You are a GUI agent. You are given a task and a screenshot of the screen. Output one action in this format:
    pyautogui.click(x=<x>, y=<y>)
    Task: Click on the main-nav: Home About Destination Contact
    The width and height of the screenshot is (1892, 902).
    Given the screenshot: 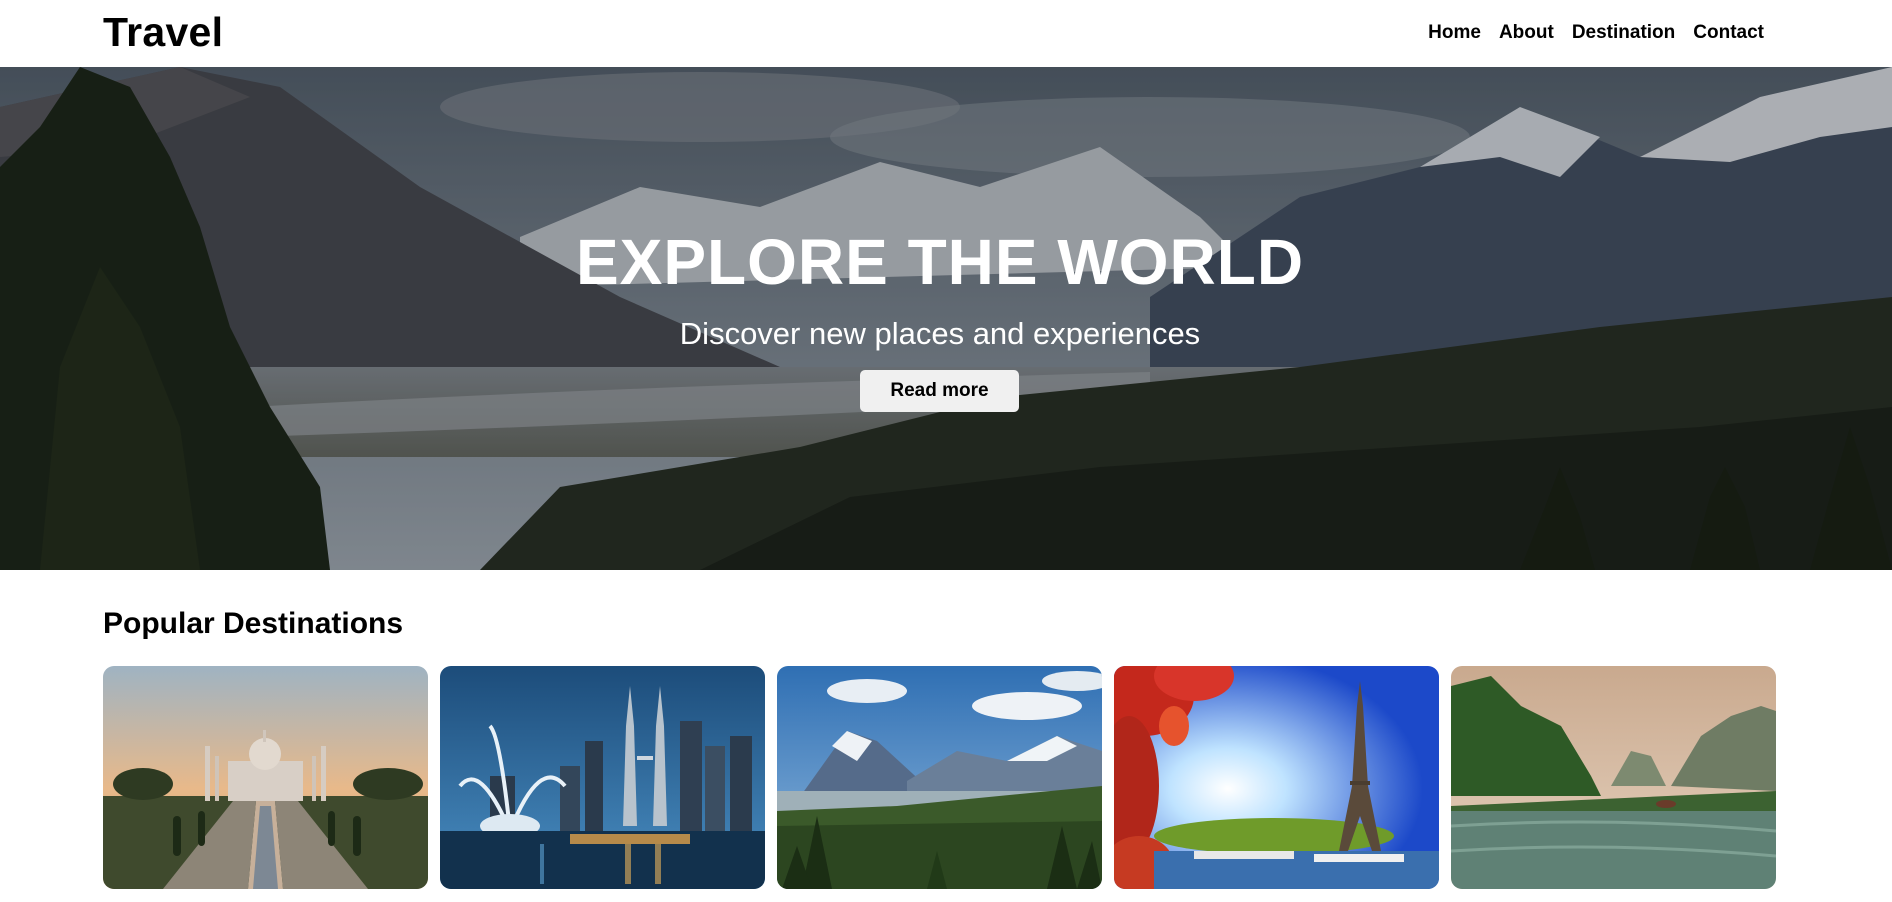 What is the action you would take?
    pyautogui.click(x=1596, y=33)
    